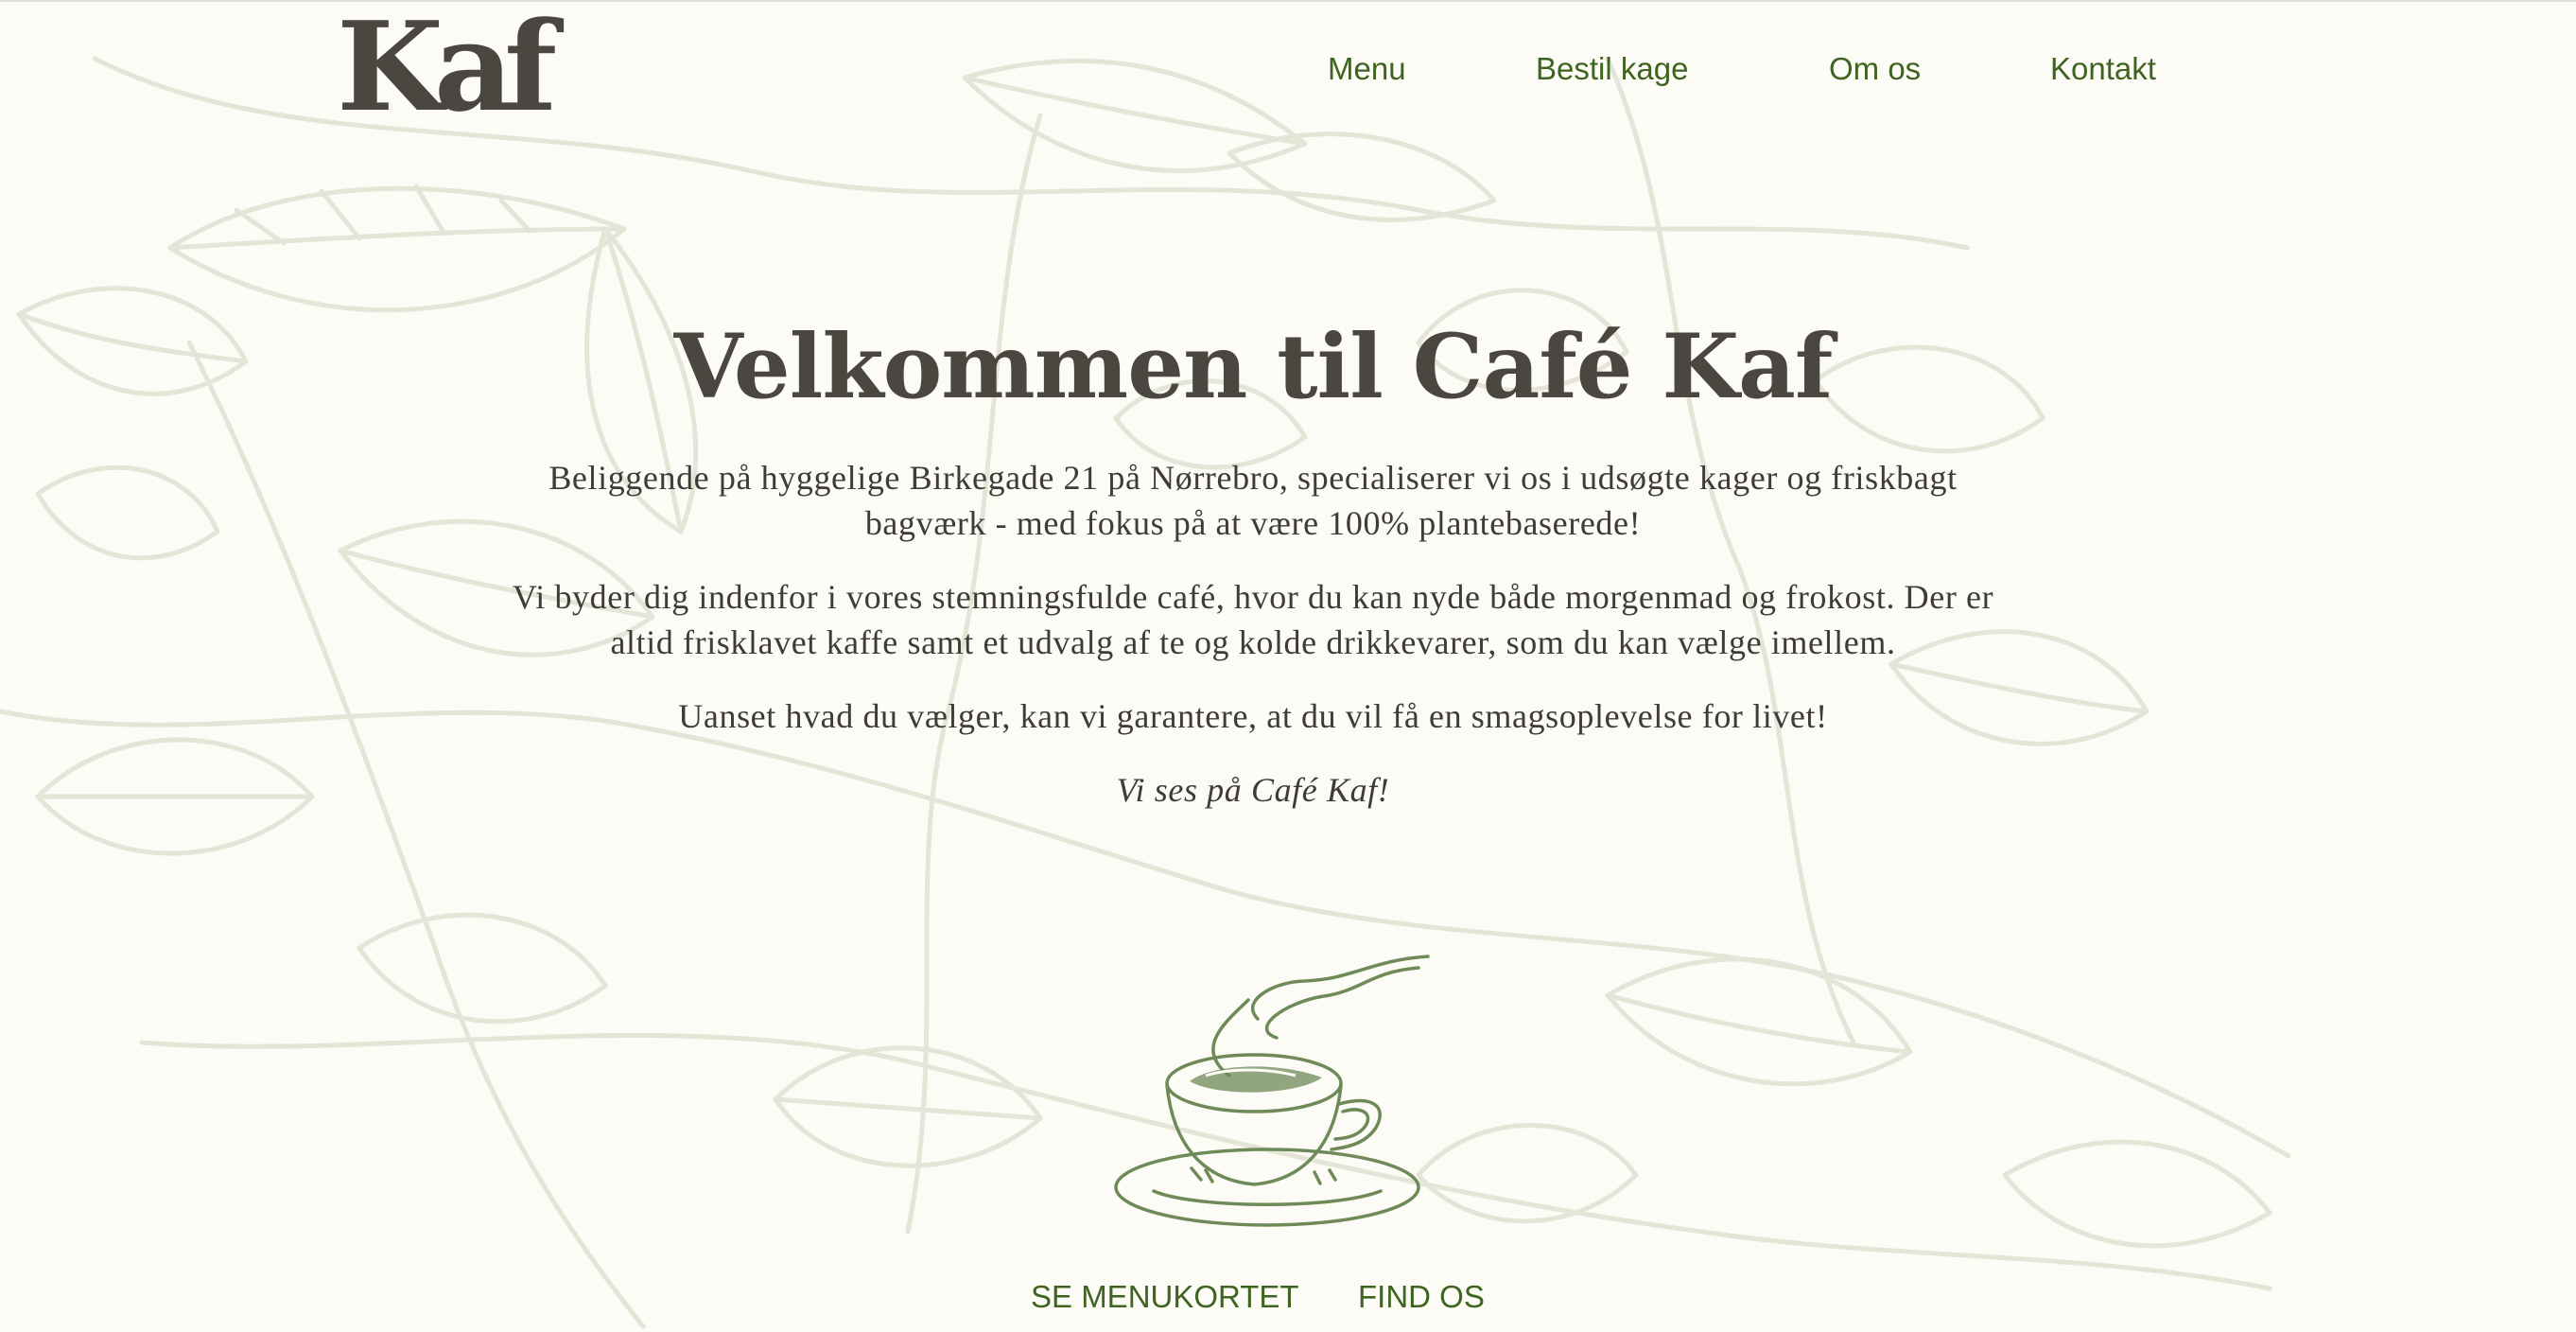 The image size is (2576, 1332). Describe the element at coordinates (2103, 69) in the screenshot. I see `nav-item-kontakt: Kontakt` at that location.